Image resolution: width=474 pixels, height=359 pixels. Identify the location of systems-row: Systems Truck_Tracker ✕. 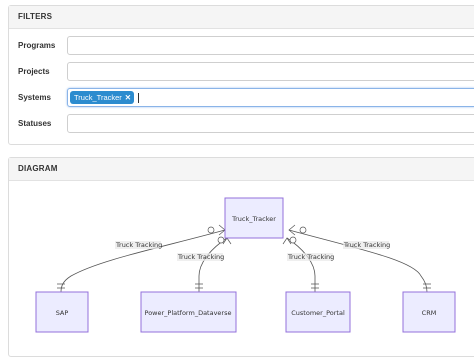
(241, 98).